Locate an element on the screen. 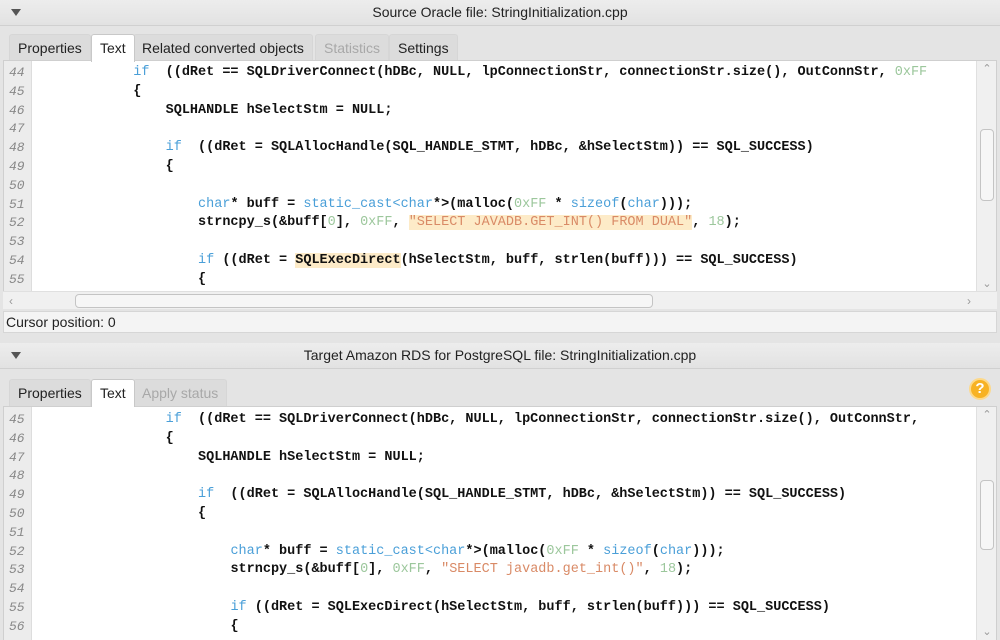 This screenshot has height=640, width=1000. help-icon: ? is located at coordinates (980, 389).